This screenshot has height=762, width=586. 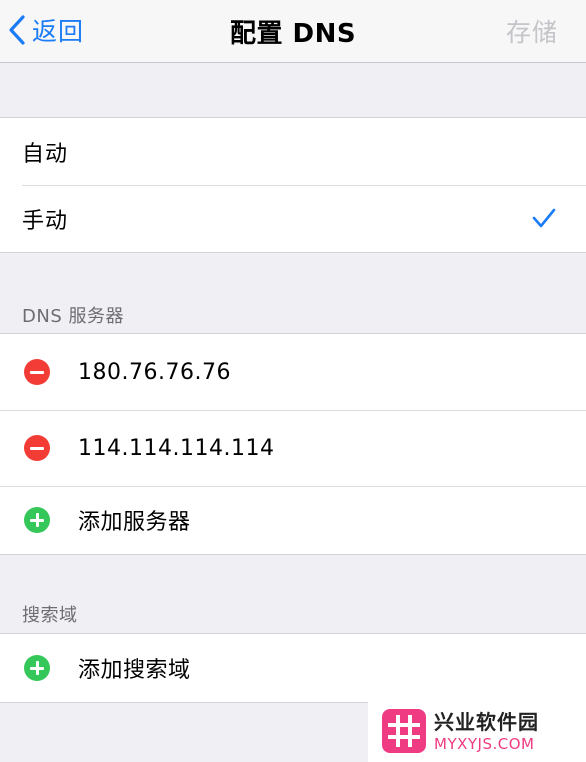 What do you see at coordinates (73, 316) in the screenshot?
I see `dns-servers-section-header: DNS 服务器` at bounding box center [73, 316].